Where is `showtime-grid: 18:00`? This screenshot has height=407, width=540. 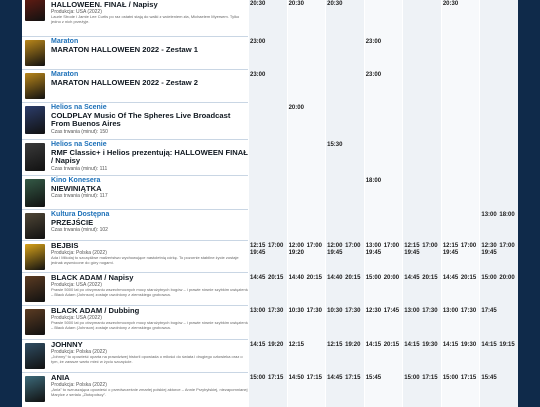
showtime-grid: 18:00 is located at coordinates (383, 192).